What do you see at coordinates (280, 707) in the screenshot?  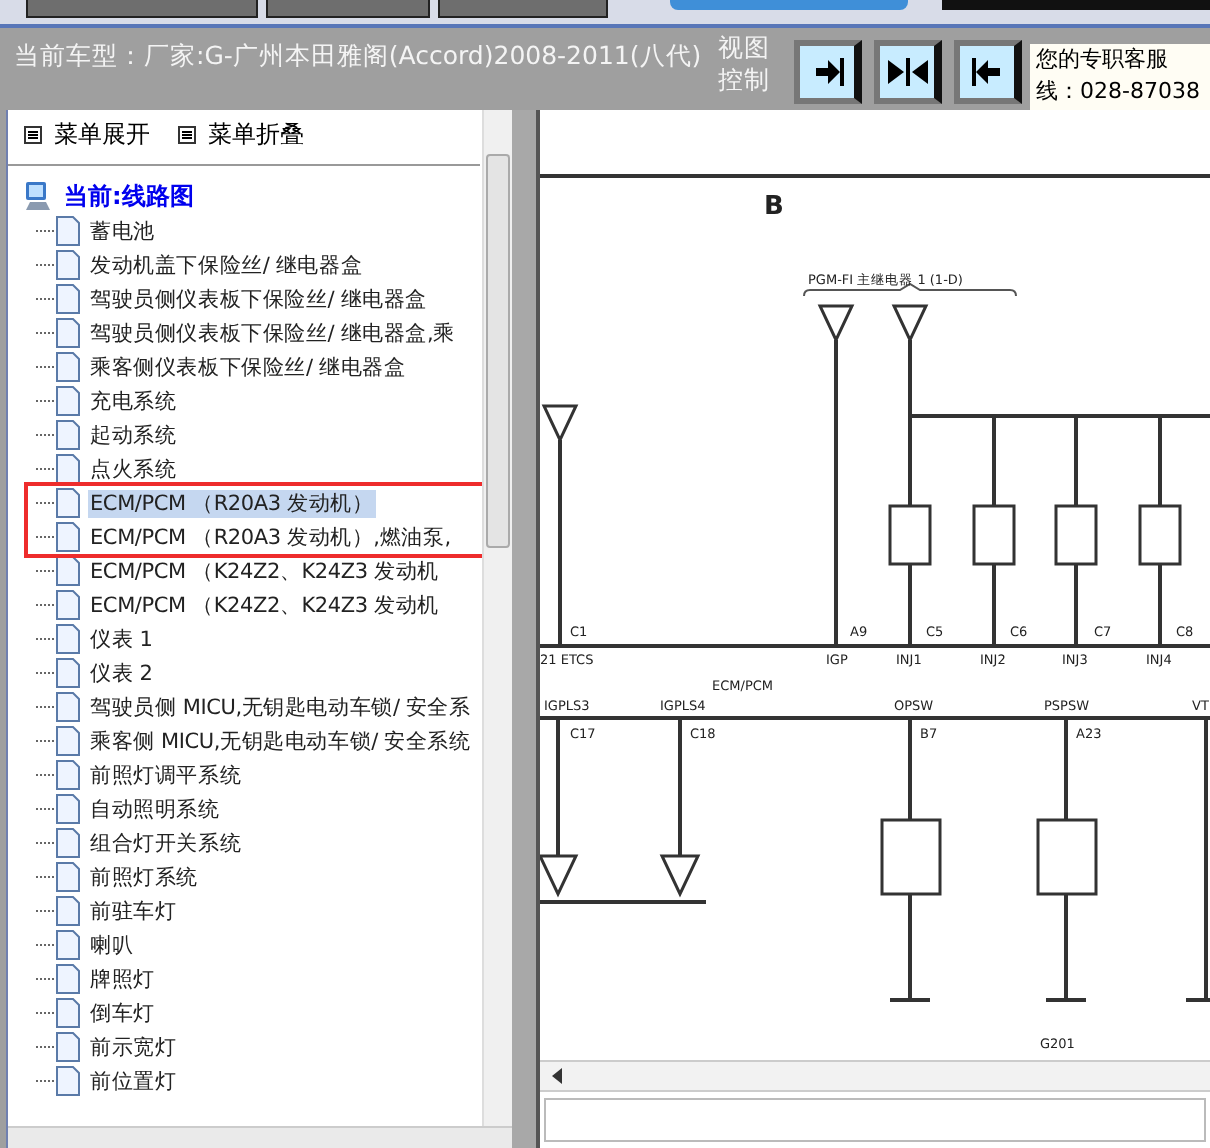 I see `tree-item: 驾驶员侧 MICU,无钥匙电动车锁/ 安全系` at bounding box center [280, 707].